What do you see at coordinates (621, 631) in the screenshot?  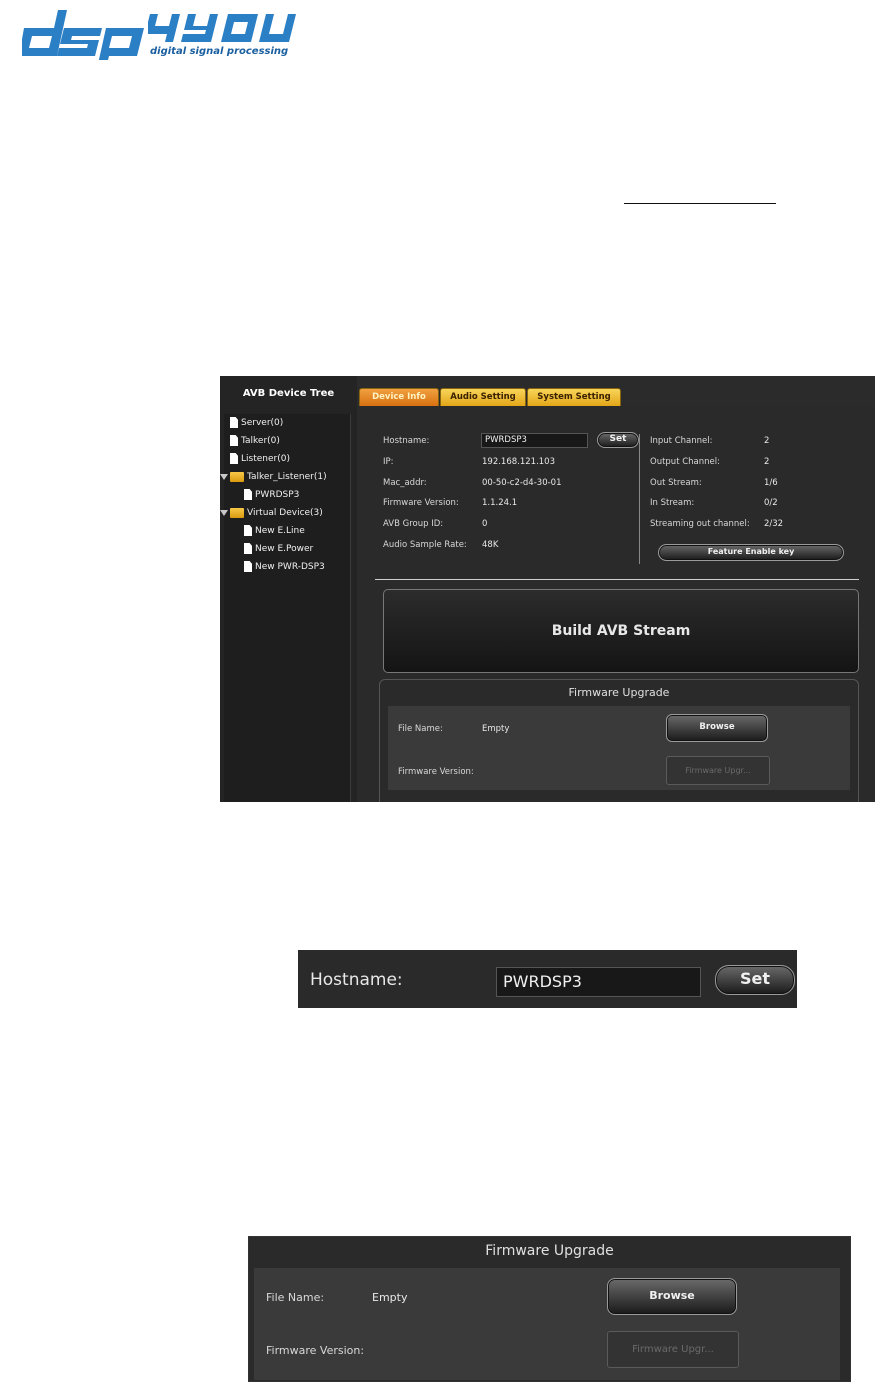 I see `build-avb-stream-button: Build AVB Stream` at bounding box center [621, 631].